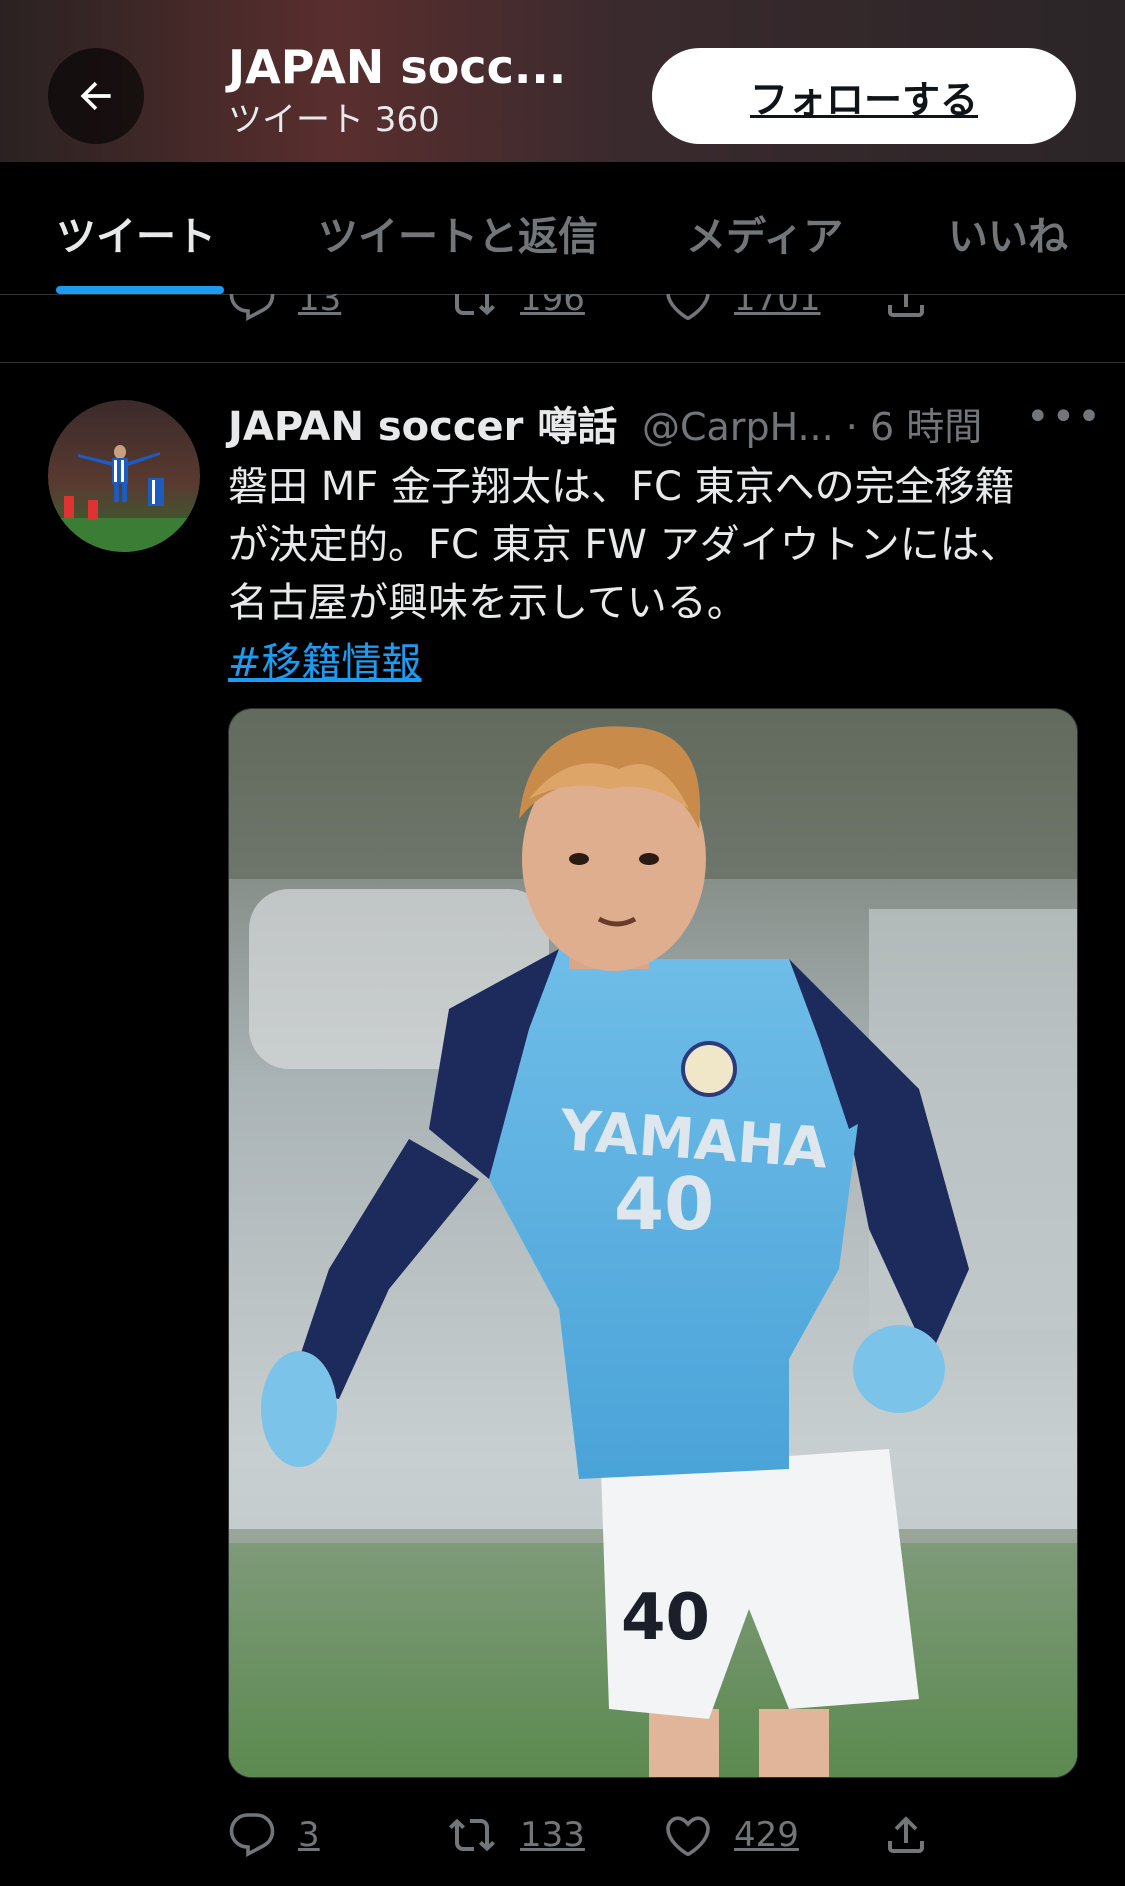 This screenshot has width=1125, height=1886. What do you see at coordinates (624, 545) in the screenshot?
I see `tweet-text-line-2: が決定的。FC 東京 FW アダイウトンには、` at bounding box center [624, 545].